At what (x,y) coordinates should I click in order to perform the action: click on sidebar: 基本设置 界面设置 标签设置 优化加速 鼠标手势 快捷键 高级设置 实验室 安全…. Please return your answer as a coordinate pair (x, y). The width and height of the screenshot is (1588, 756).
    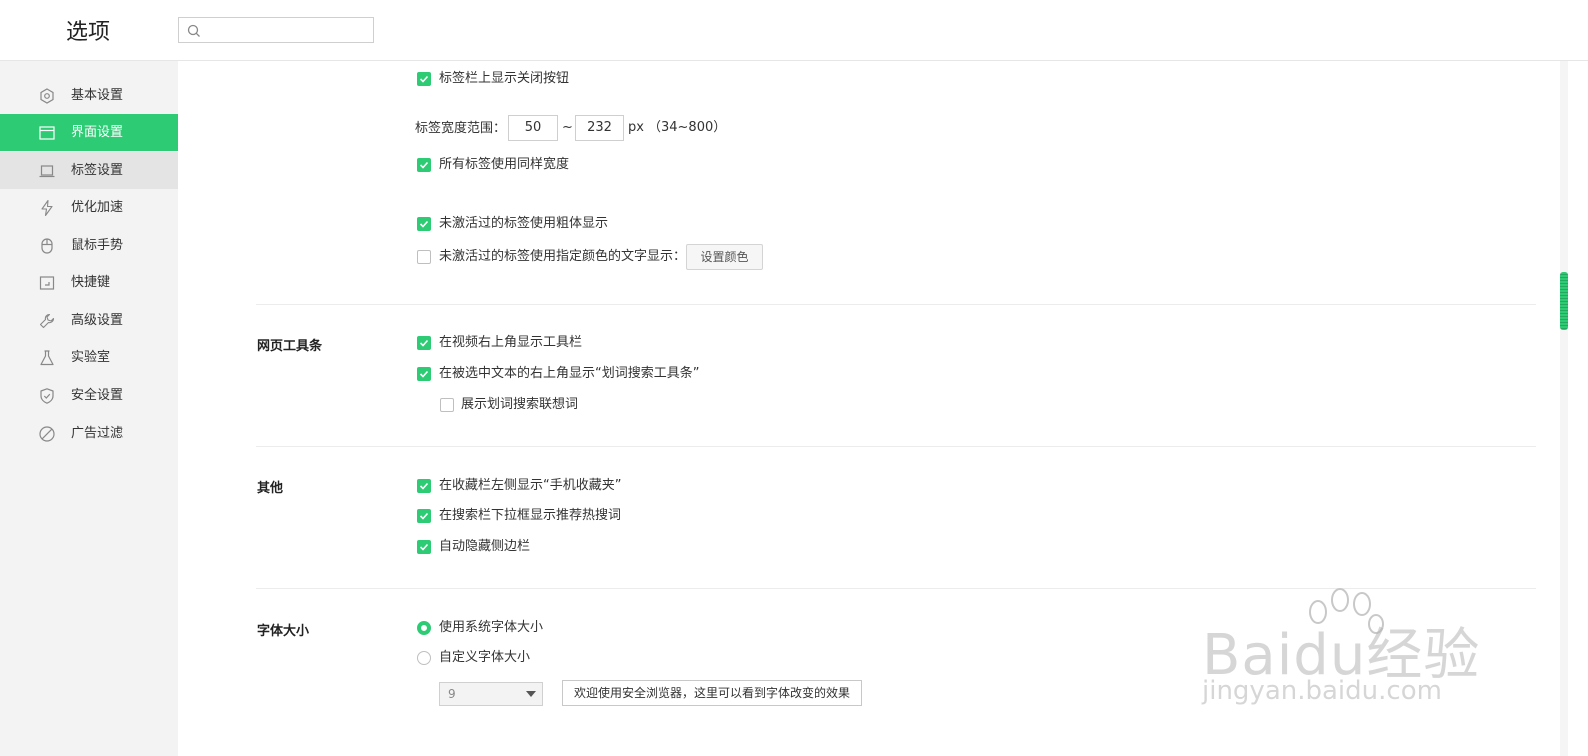
    Looking at the image, I should click on (89, 408).